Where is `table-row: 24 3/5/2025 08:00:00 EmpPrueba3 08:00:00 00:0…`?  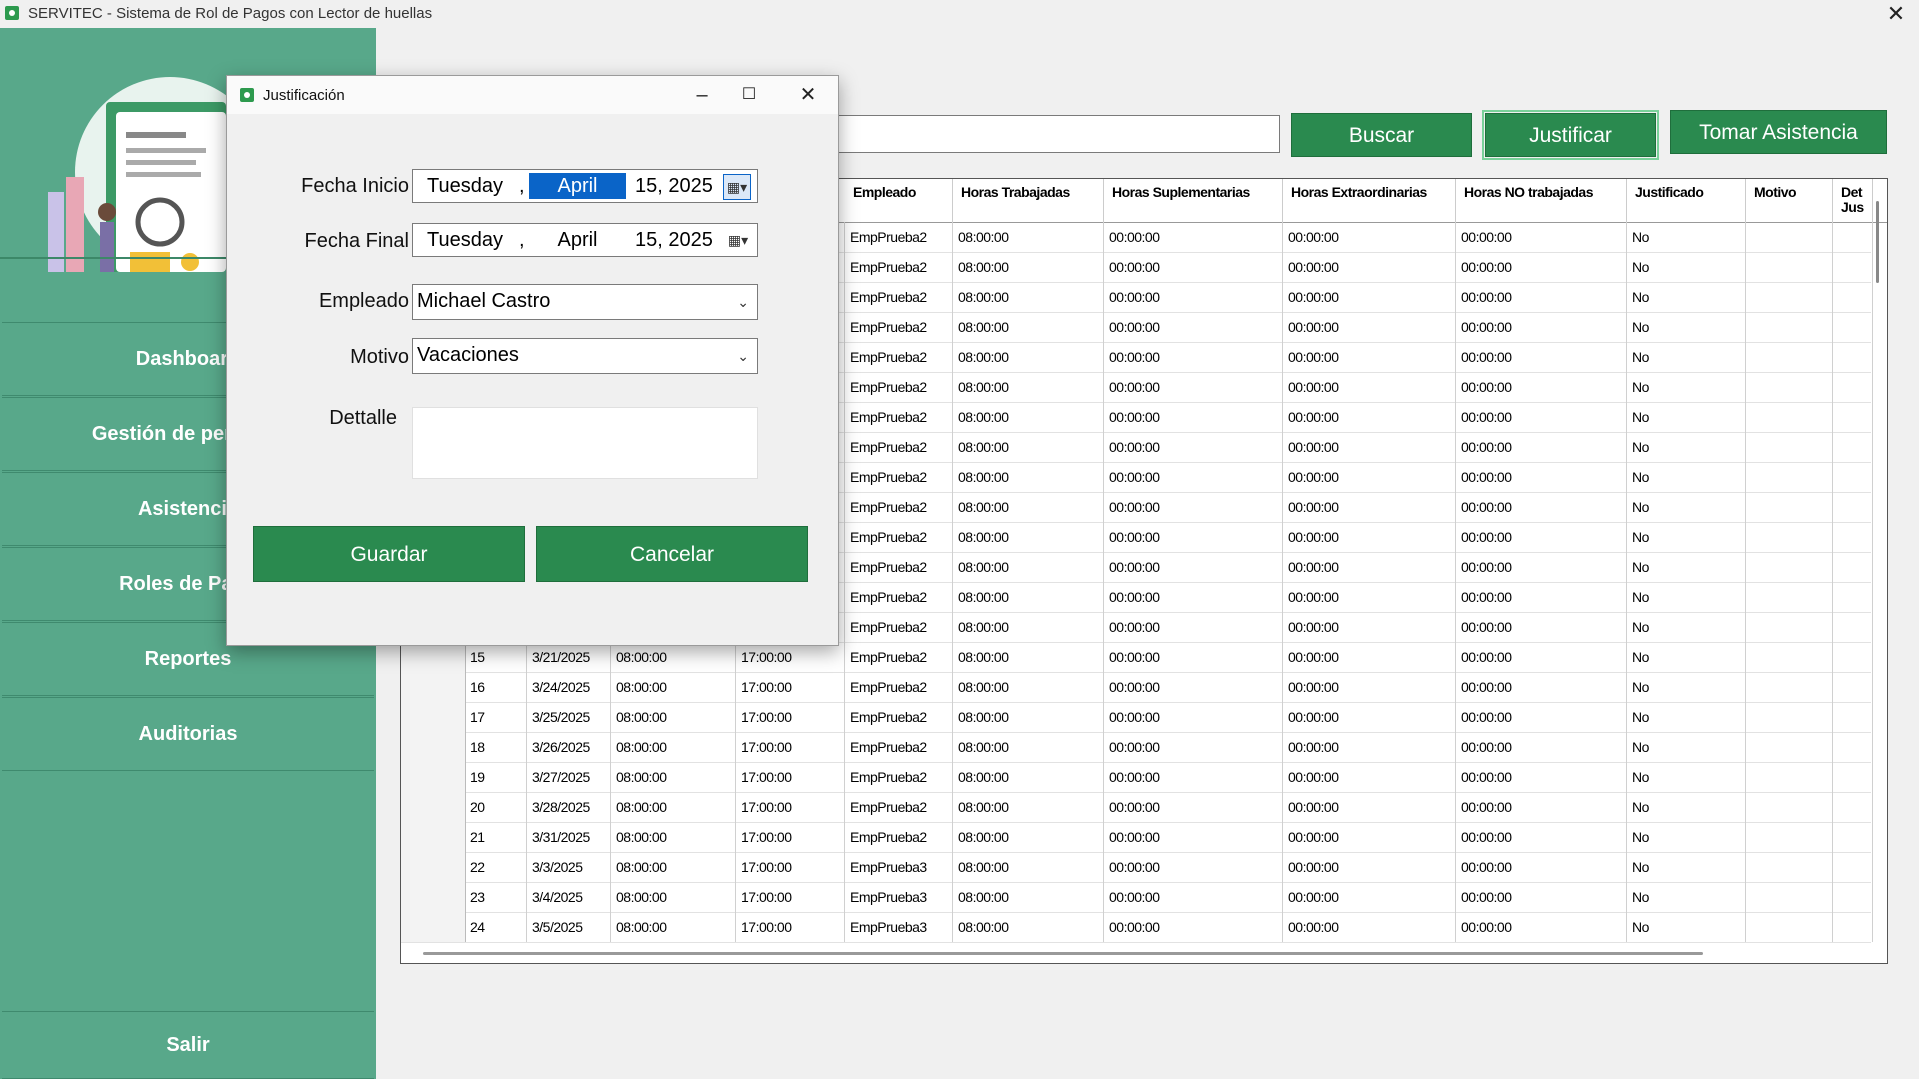 table-row: 24 3/5/2025 08:00:00 EmpPrueba3 08:00:00 00:0… is located at coordinates (1137, 927).